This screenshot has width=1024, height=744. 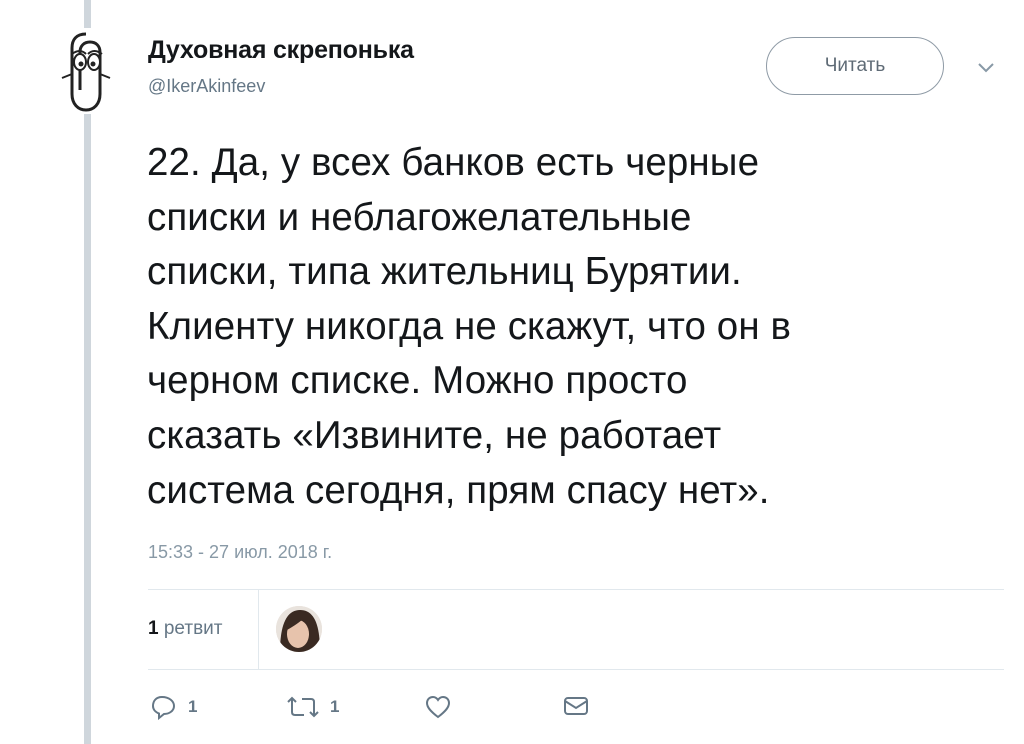 I want to click on envelope-icon, so click(x=576, y=706).